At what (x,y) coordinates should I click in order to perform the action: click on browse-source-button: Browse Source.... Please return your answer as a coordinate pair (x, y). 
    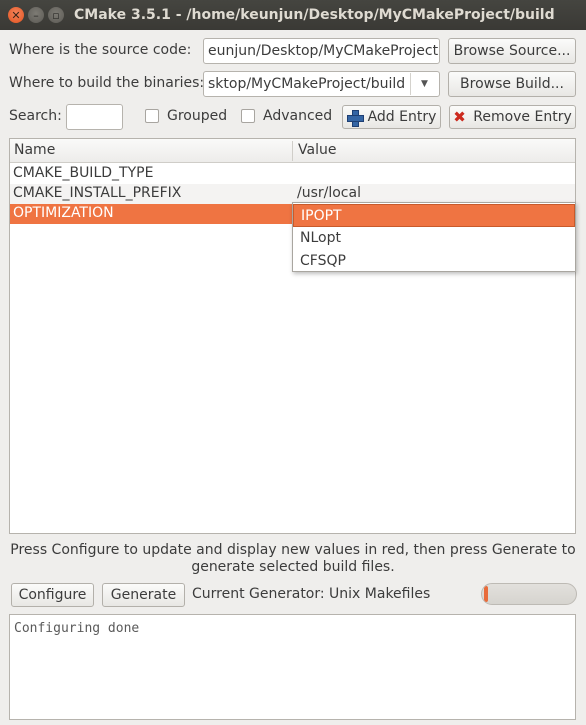
    Looking at the image, I should click on (512, 51).